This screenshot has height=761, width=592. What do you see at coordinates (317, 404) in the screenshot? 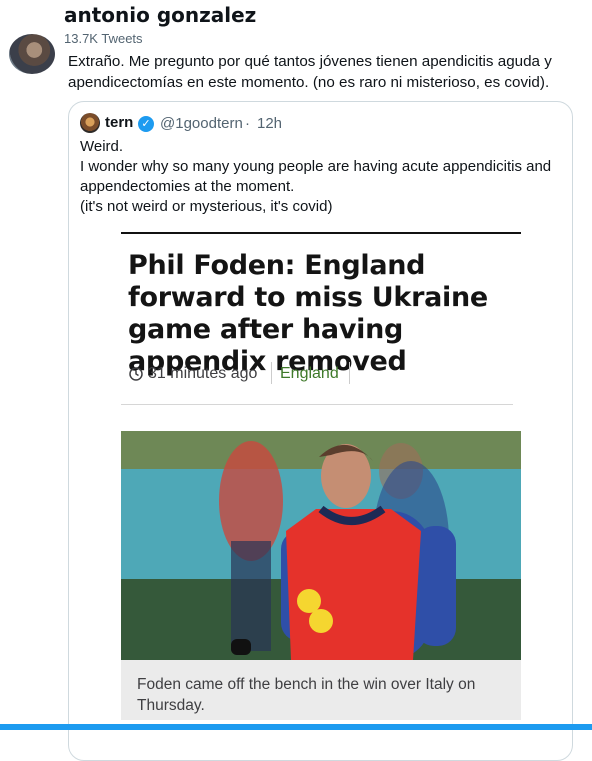
I see `article-divider` at bounding box center [317, 404].